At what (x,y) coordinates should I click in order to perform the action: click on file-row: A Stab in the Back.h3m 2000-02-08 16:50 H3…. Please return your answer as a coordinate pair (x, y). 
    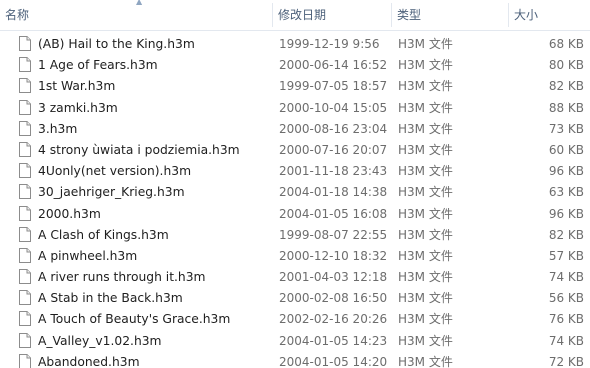
    Looking at the image, I should click on (295, 298).